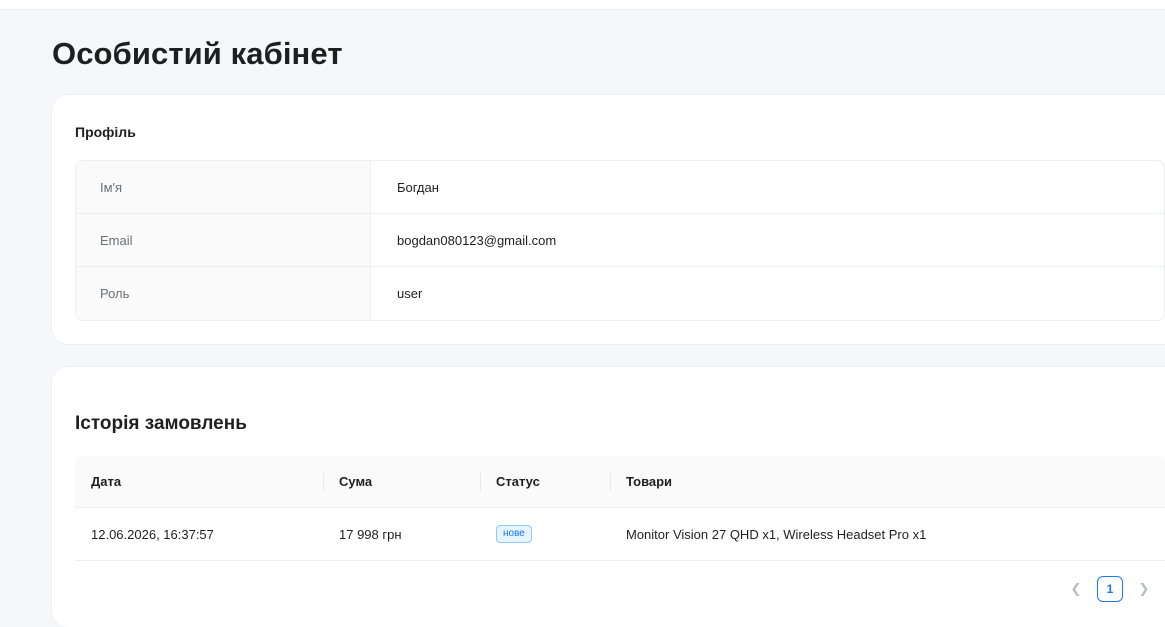  I want to click on chevron-left-icon: ❮, so click(1076, 588).